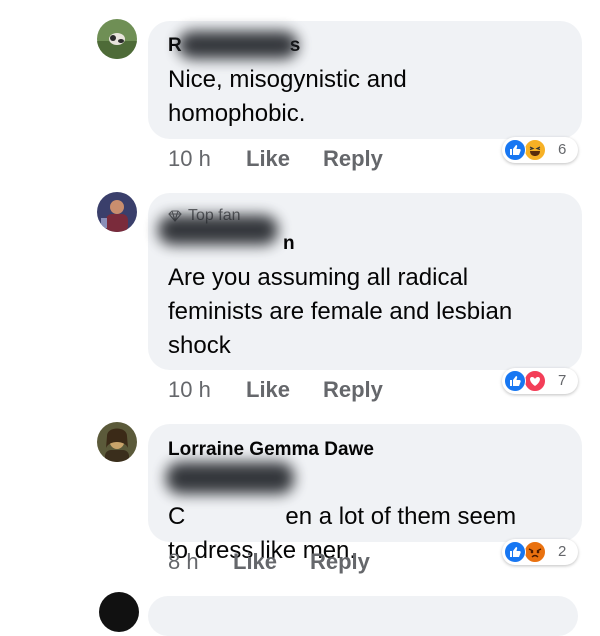 This screenshot has width=600, height=636. Describe the element at coordinates (231, 244) in the screenshot. I see `comment-author: n` at that location.